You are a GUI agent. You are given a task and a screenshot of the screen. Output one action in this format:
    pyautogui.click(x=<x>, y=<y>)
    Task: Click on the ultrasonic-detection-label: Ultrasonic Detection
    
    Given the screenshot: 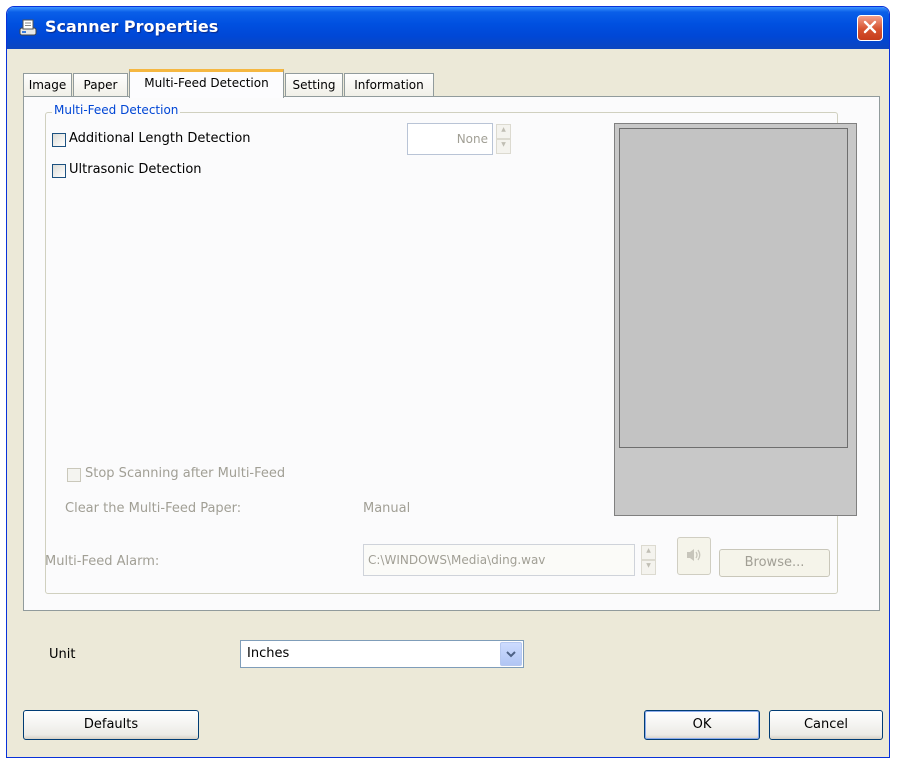 What is the action you would take?
    pyautogui.click(x=135, y=169)
    